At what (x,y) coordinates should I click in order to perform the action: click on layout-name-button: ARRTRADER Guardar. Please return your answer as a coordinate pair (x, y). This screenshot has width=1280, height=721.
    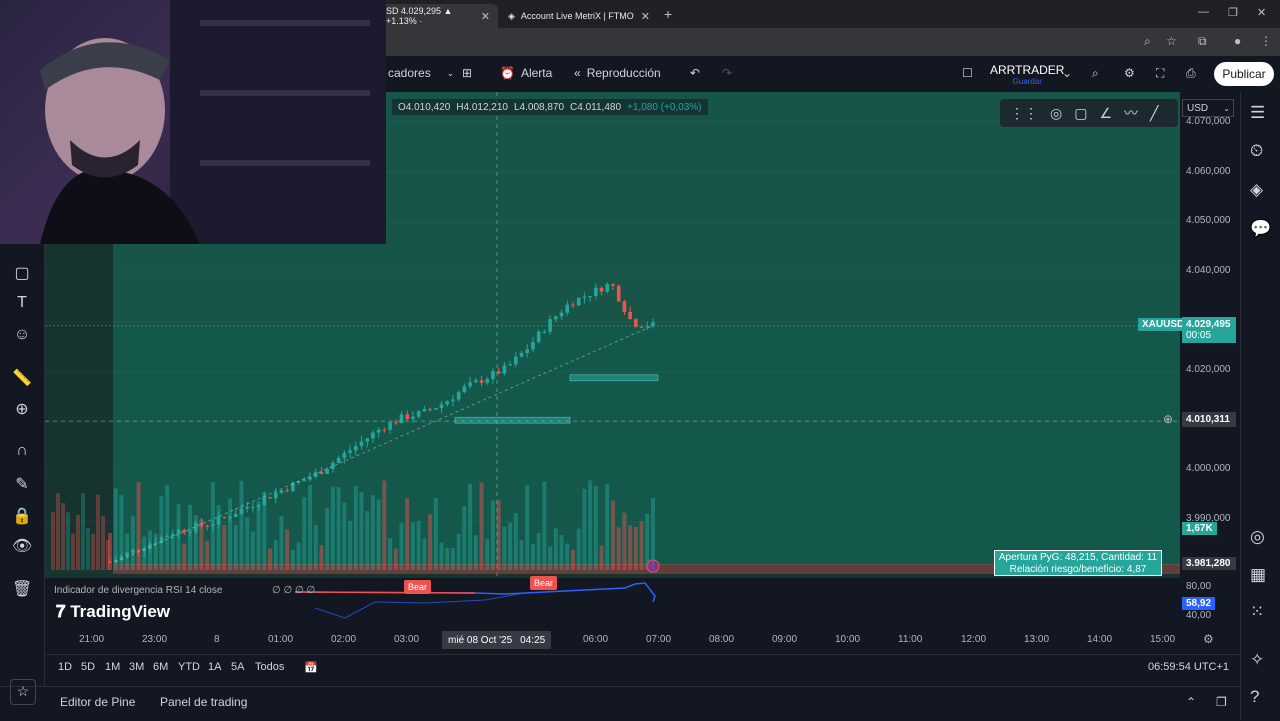
    Looking at the image, I should click on (1027, 74).